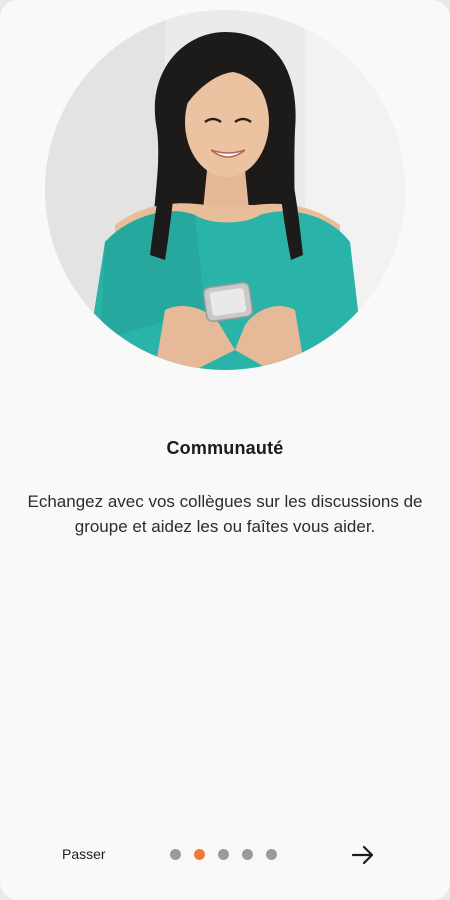 Image resolution: width=450 pixels, height=900 pixels. I want to click on arrow-right-icon, so click(362, 855).